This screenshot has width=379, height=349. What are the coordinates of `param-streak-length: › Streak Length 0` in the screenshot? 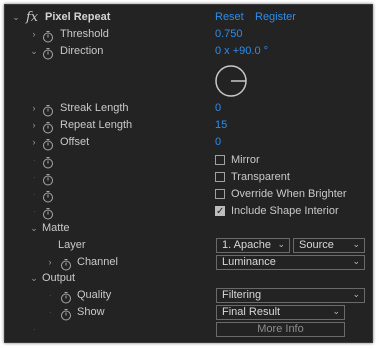 It's located at (188, 108).